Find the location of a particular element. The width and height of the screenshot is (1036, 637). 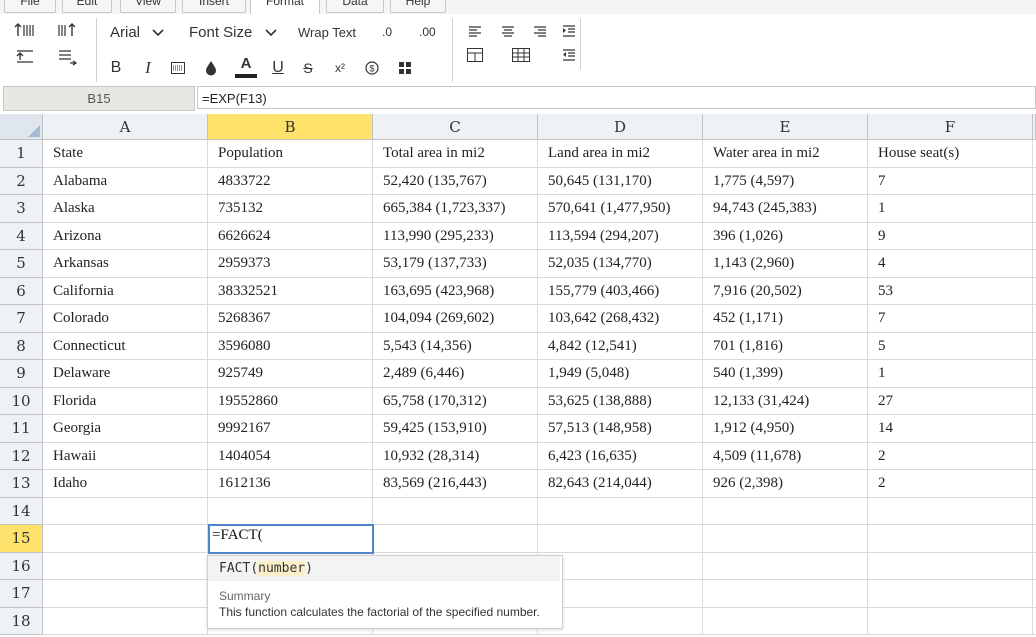

cell-f18 is located at coordinates (950, 621).